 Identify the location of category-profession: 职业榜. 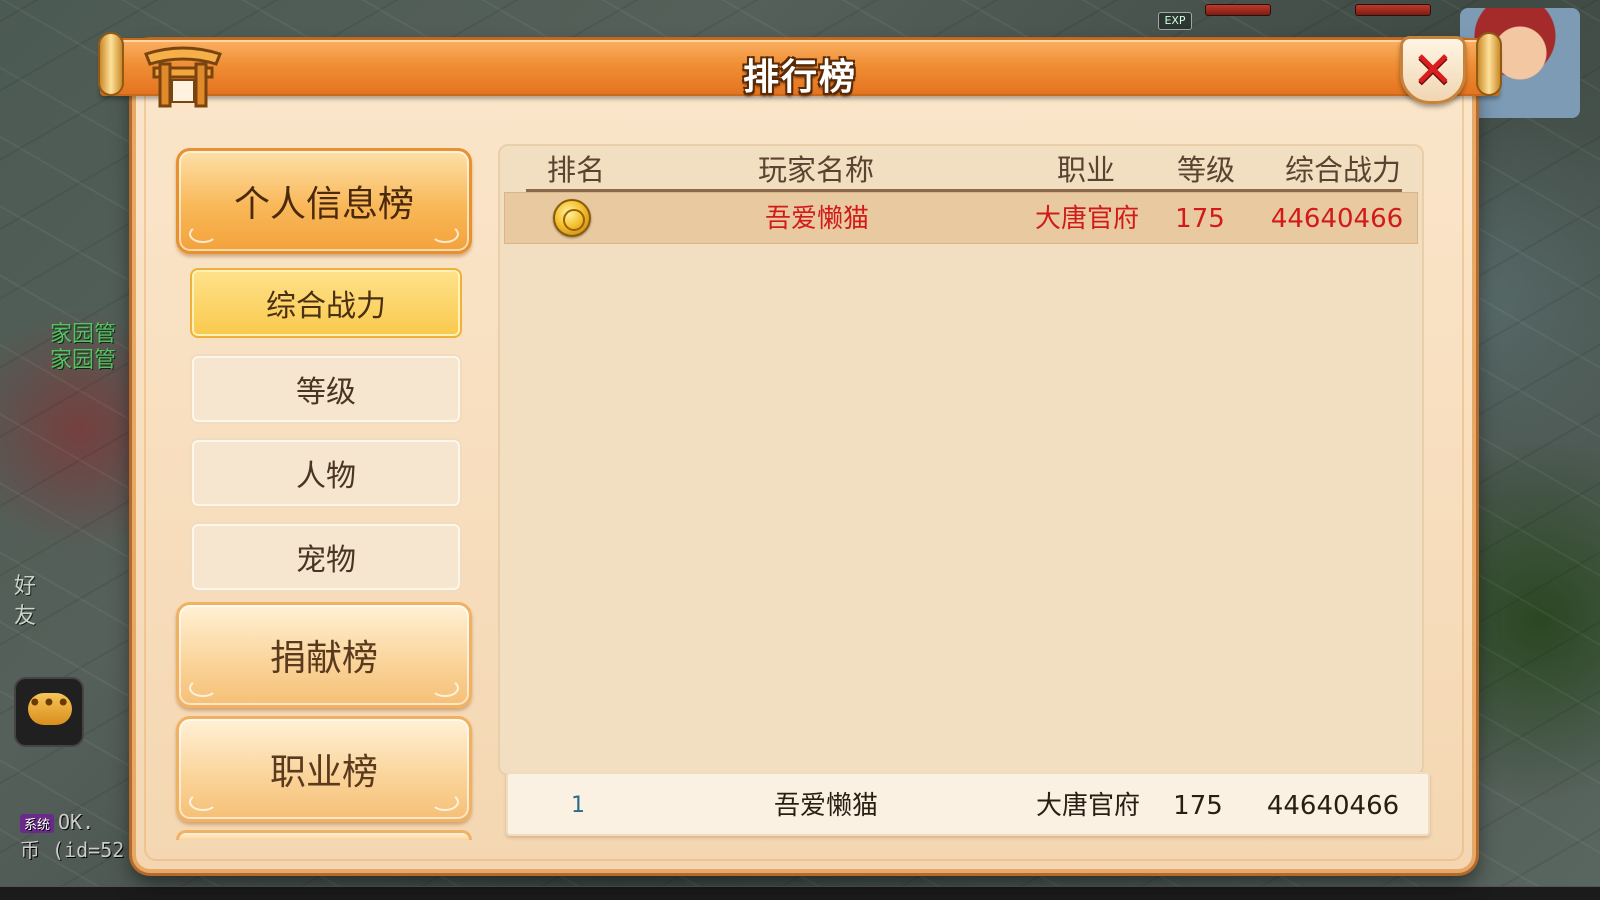
(324, 769).